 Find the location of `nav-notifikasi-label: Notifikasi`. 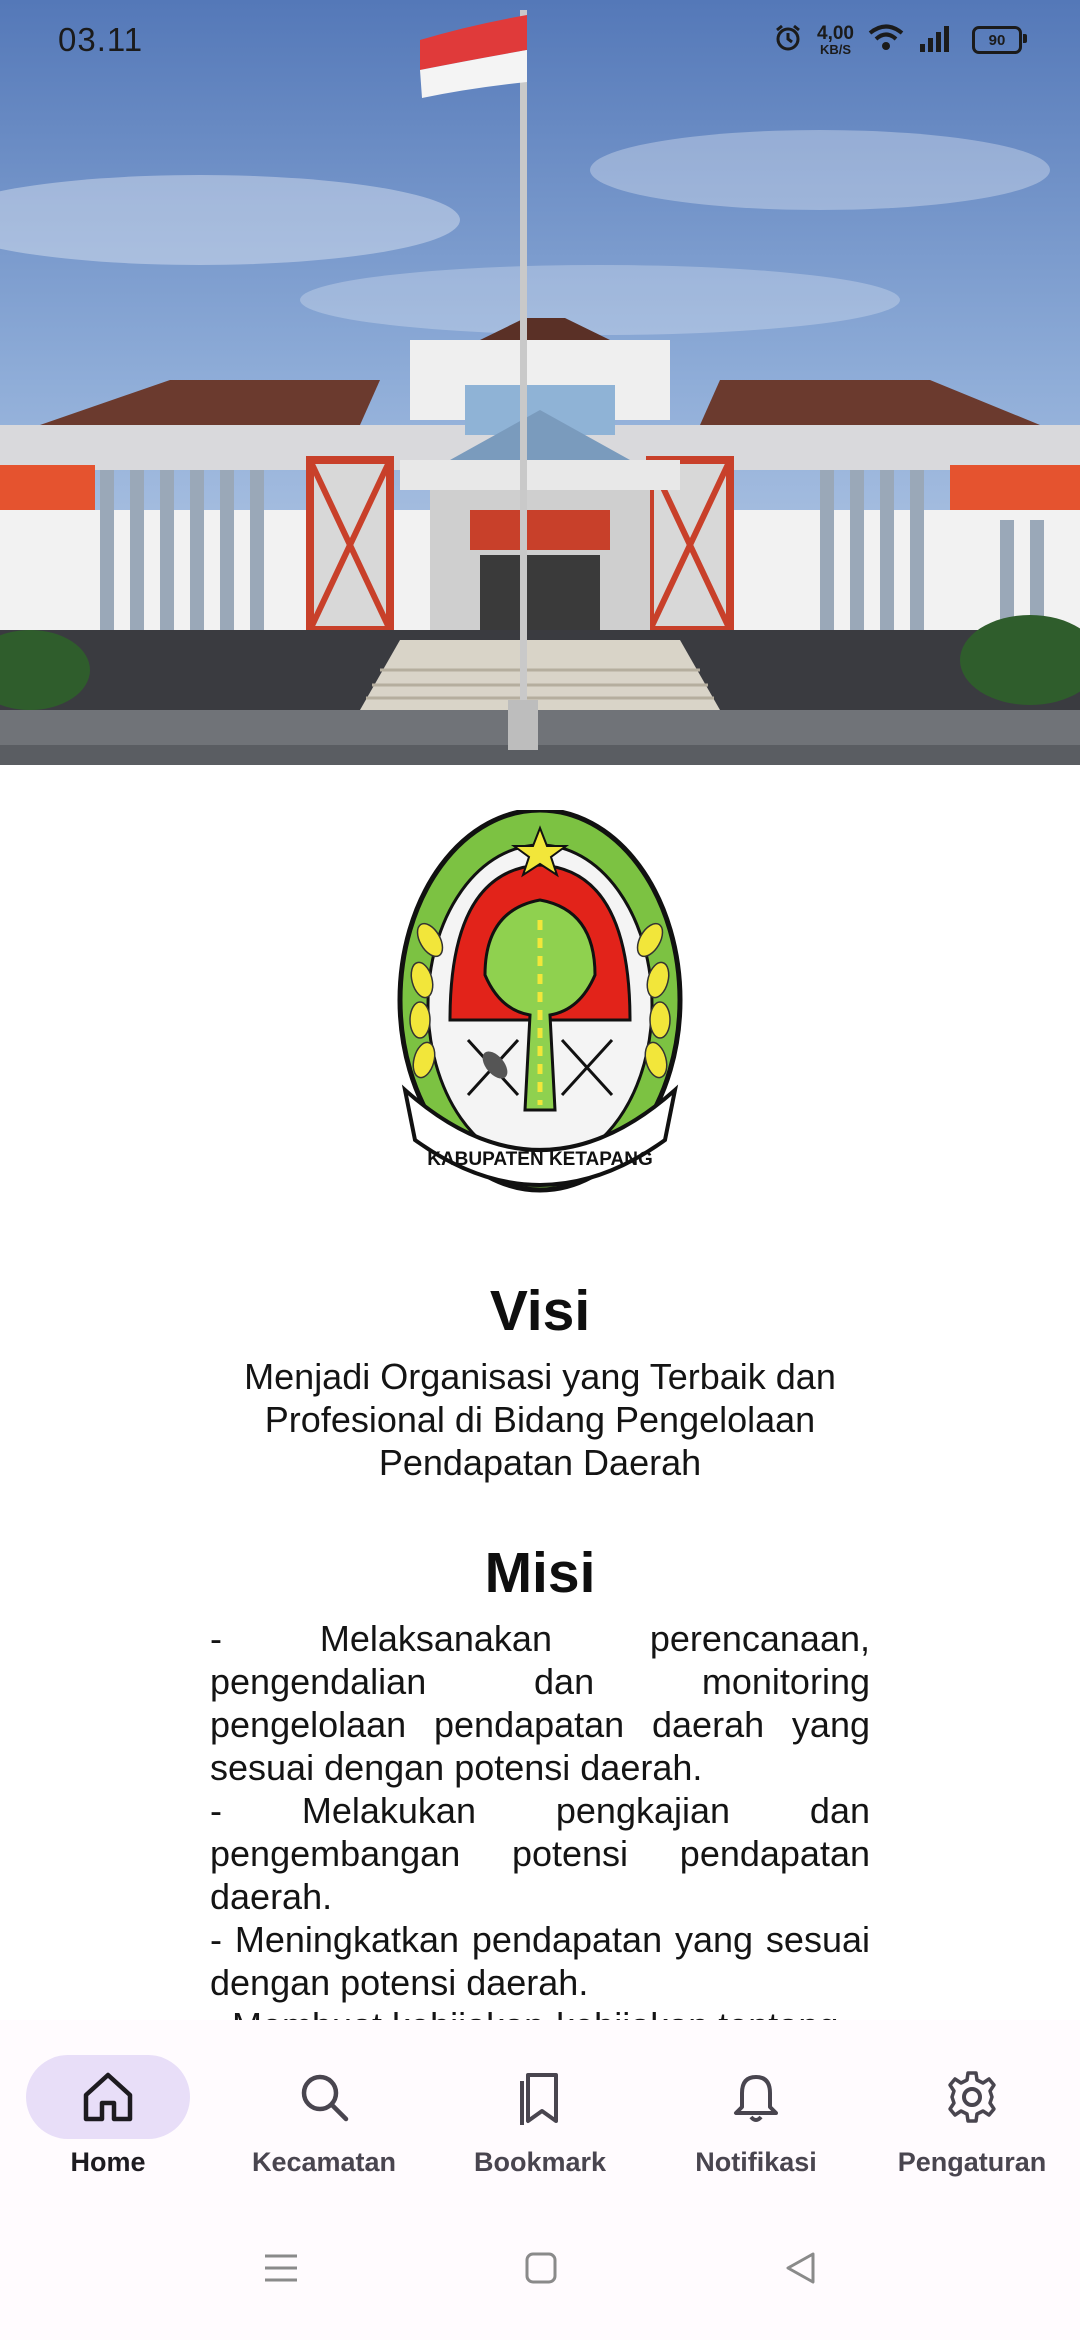

nav-notifikasi-label: Notifikasi is located at coordinates (756, 2162).